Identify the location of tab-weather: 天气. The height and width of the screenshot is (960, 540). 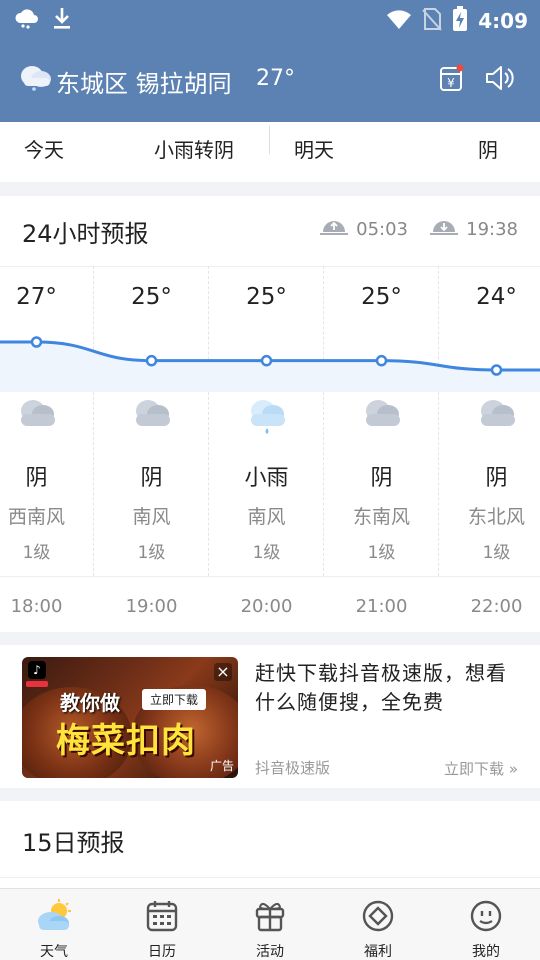
(54, 927).